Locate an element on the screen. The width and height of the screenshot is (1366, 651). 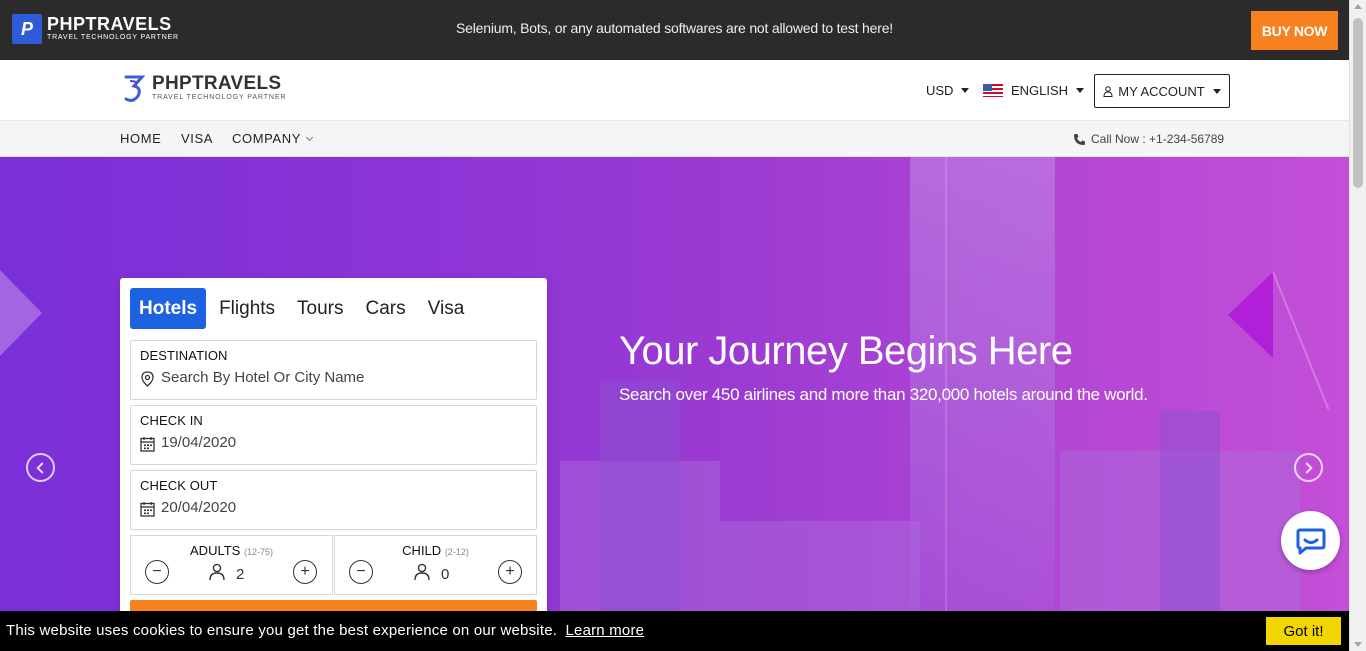
destination-input: Search By Hotel Or City Name is located at coordinates (262, 377).